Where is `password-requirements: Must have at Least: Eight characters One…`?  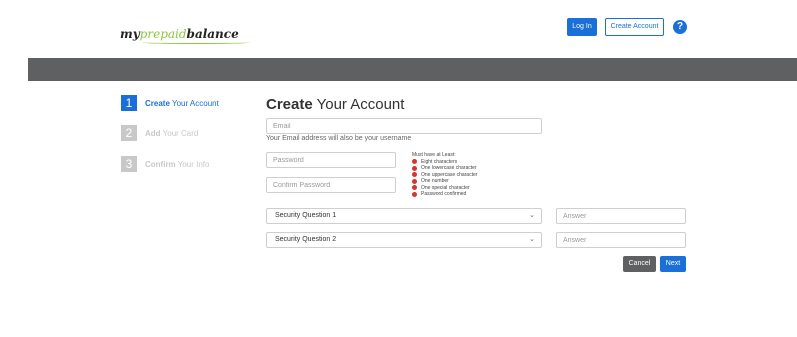 password-requirements: Must have at Least: Eight characters One… is located at coordinates (444, 175).